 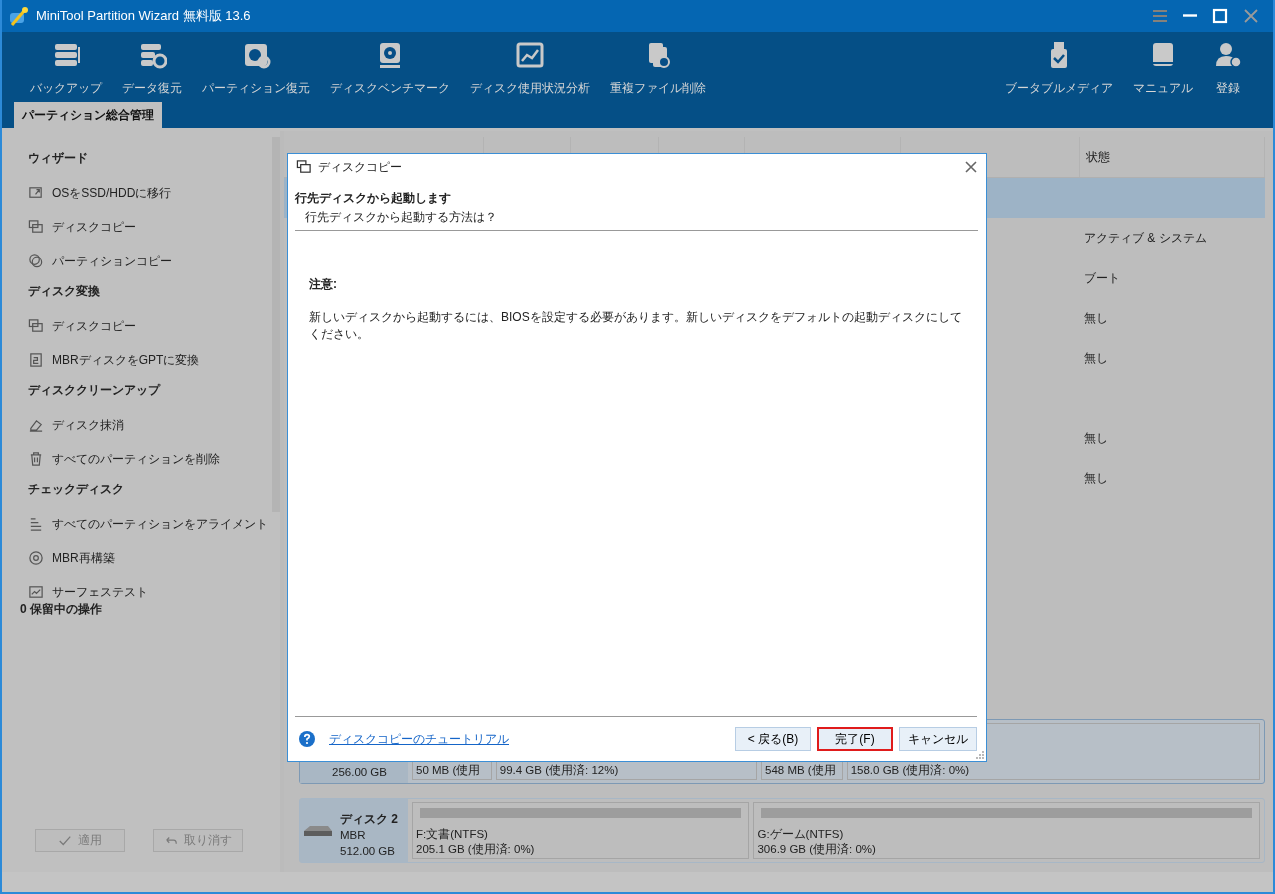 I want to click on note-title: 注意:, so click(x=323, y=284).